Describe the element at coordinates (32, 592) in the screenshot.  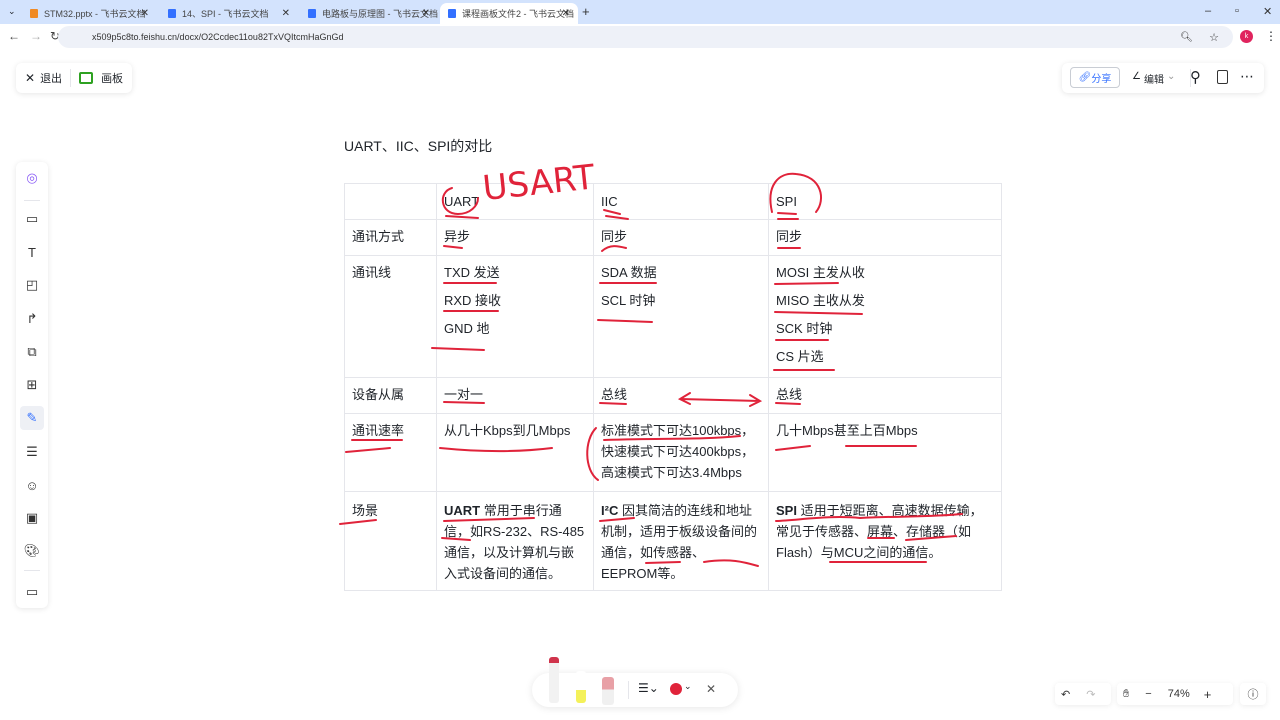
I see `comment-icon: ▭` at that location.